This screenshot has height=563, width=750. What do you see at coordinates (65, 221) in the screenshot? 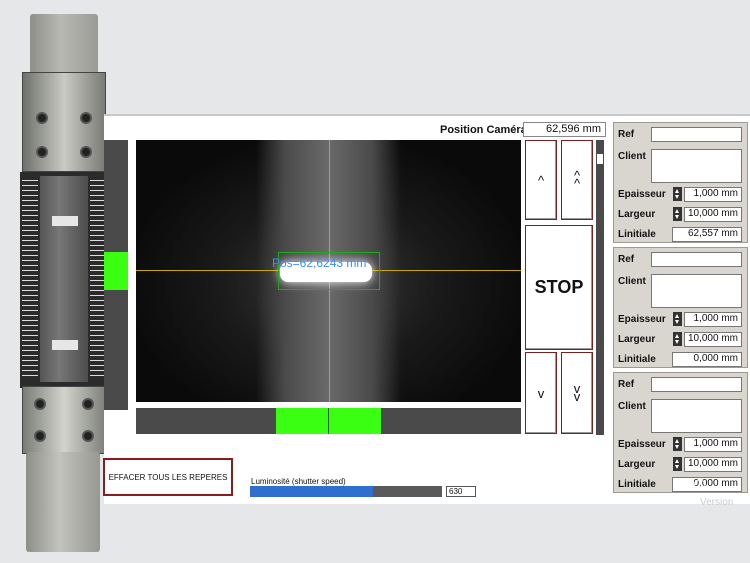
I see `upper-mark-pad` at bounding box center [65, 221].